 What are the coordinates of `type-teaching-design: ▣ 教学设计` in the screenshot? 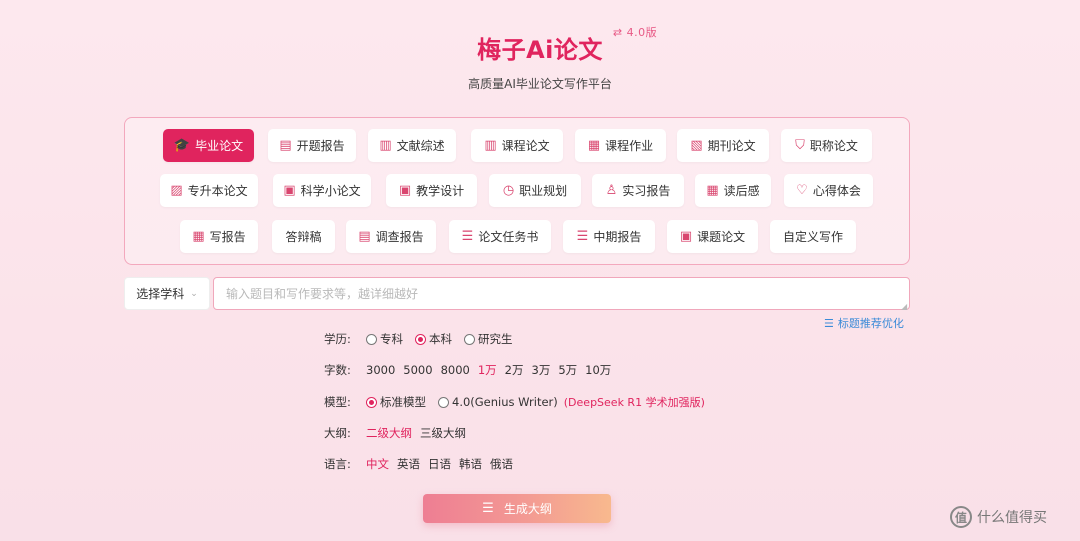 It's located at (431, 190).